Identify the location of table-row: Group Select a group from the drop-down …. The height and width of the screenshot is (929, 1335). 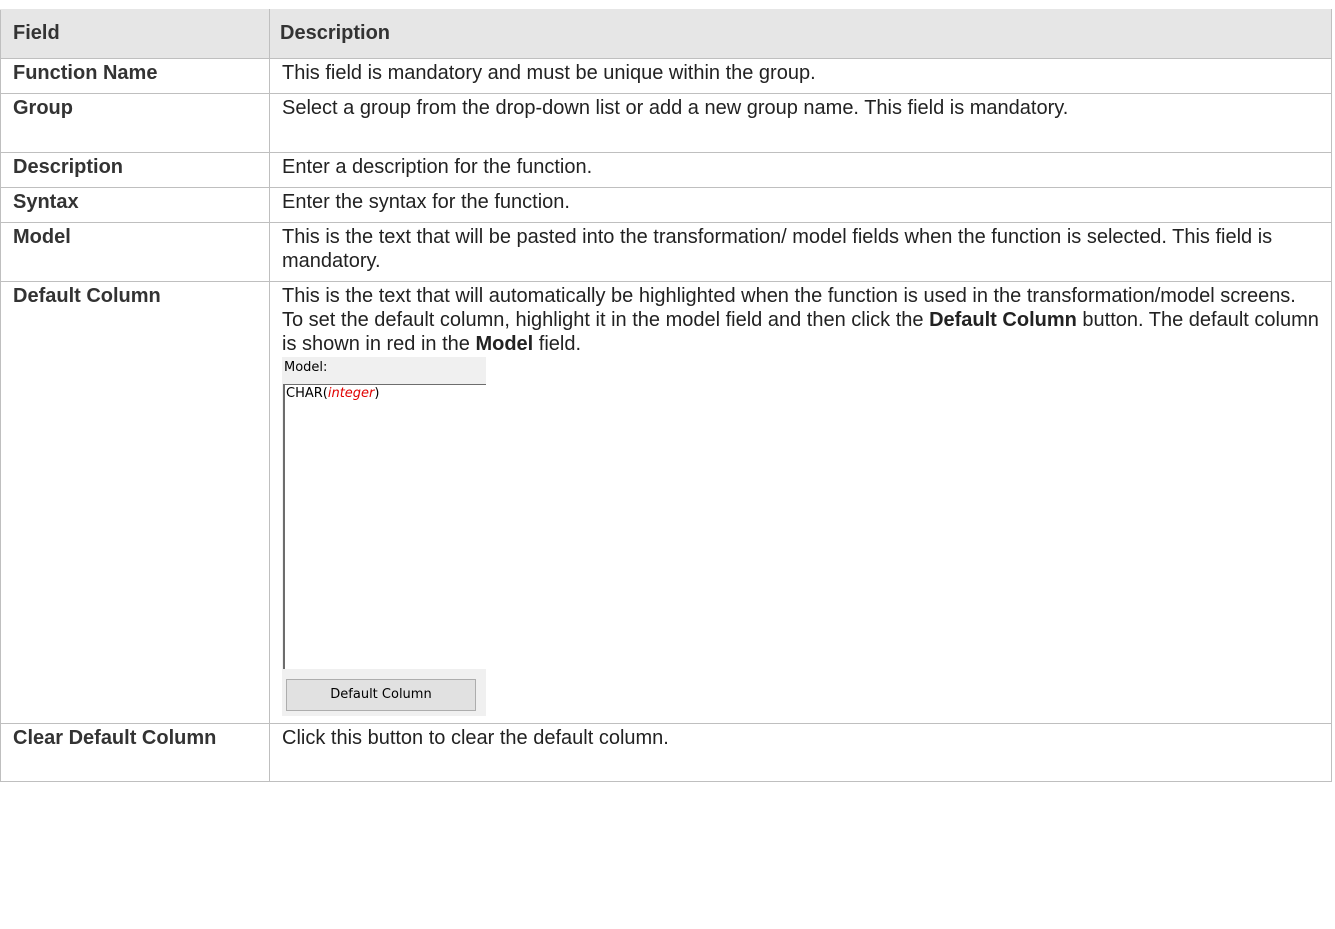
(666, 123).